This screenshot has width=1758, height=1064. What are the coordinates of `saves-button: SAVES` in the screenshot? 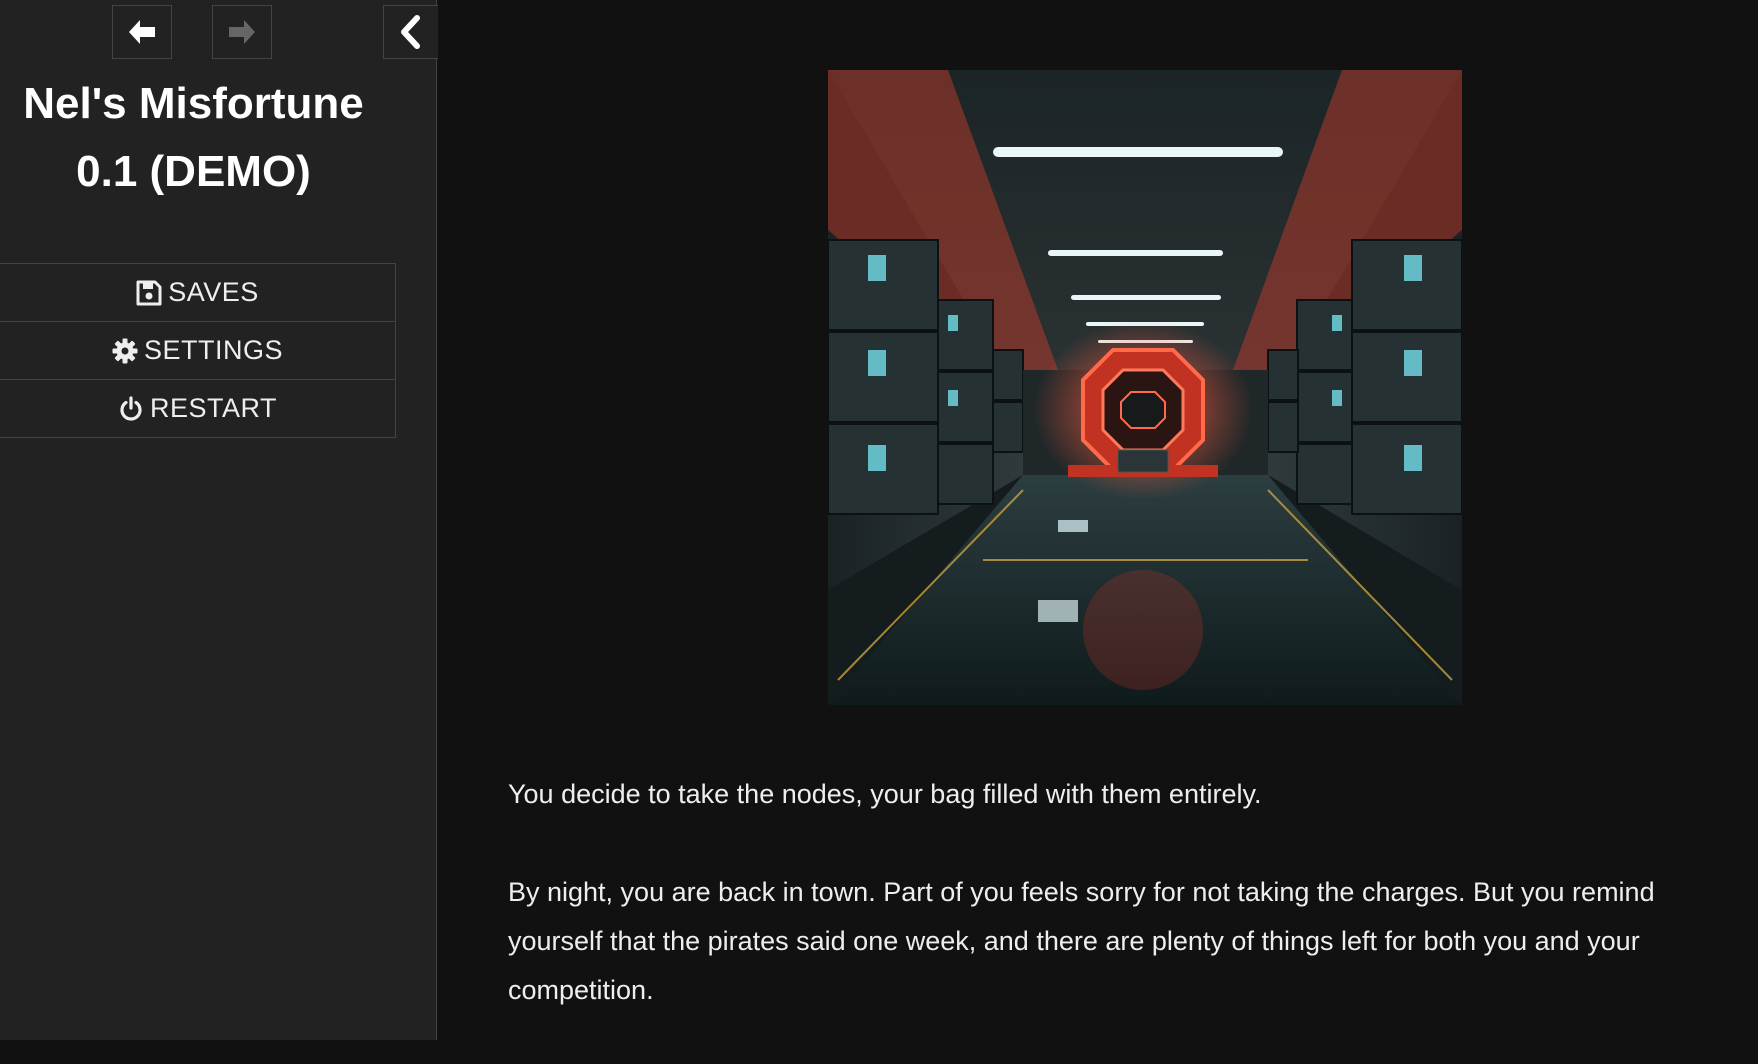 It's located at (198, 293).